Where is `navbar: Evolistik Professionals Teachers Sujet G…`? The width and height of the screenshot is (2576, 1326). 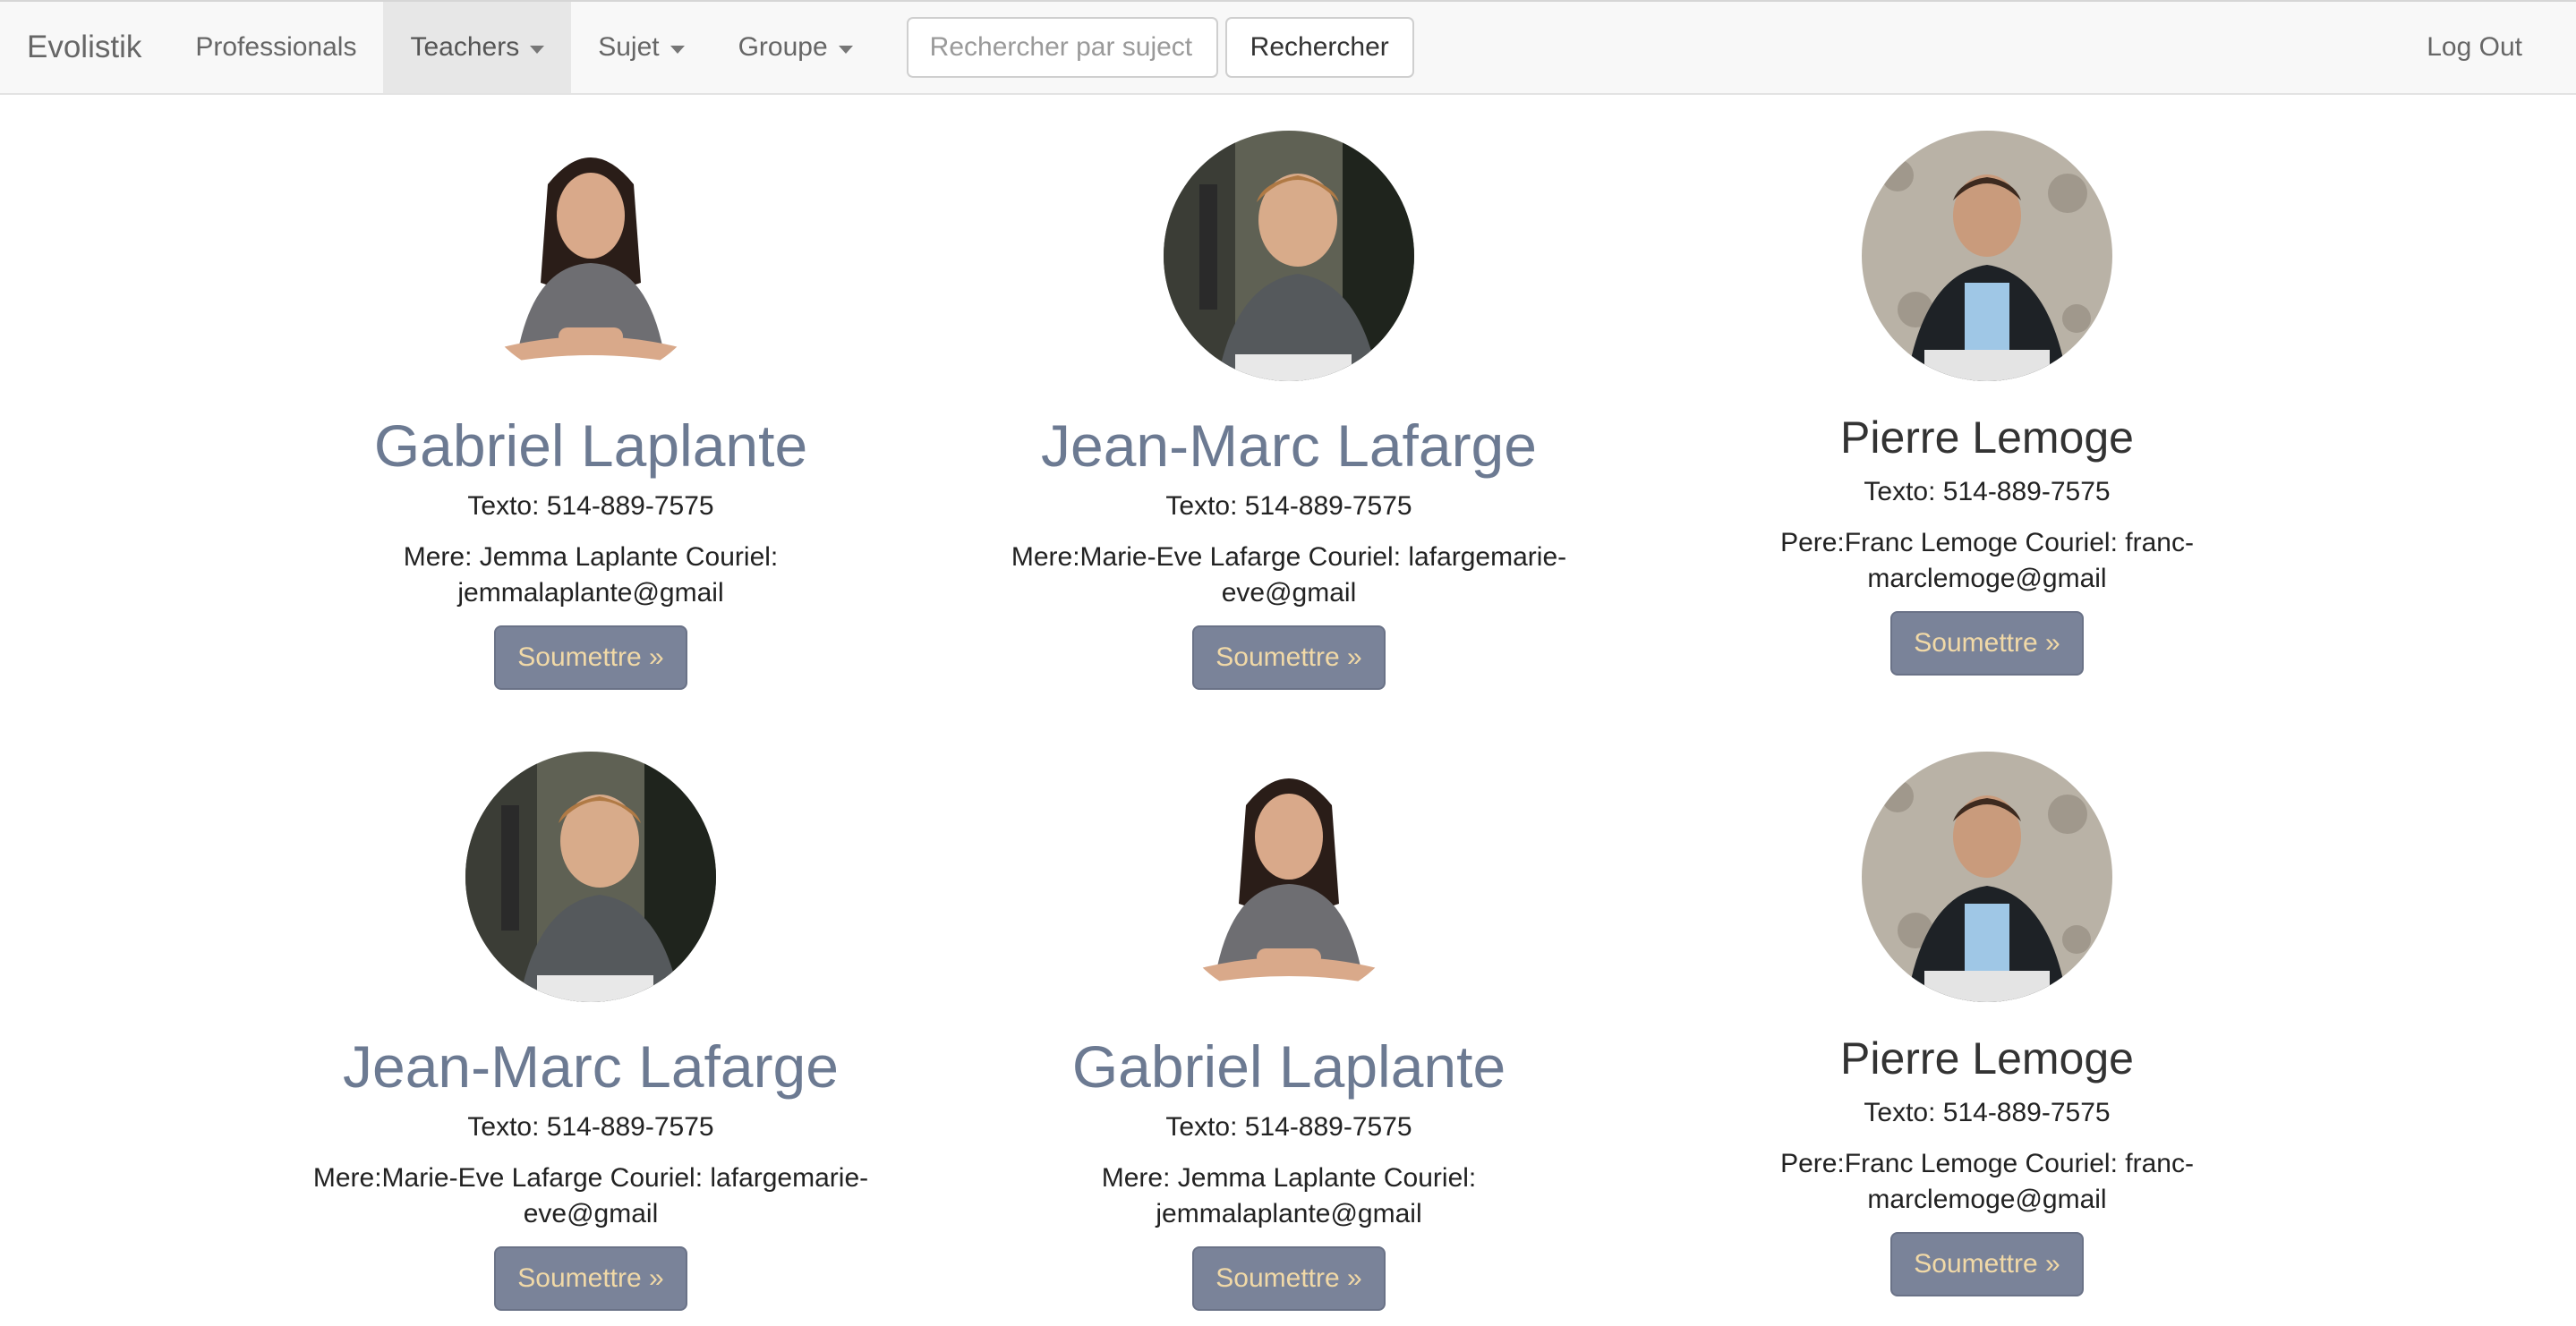 navbar: Evolistik Professionals Teachers Sujet G… is located at coordinates (1288, 49).